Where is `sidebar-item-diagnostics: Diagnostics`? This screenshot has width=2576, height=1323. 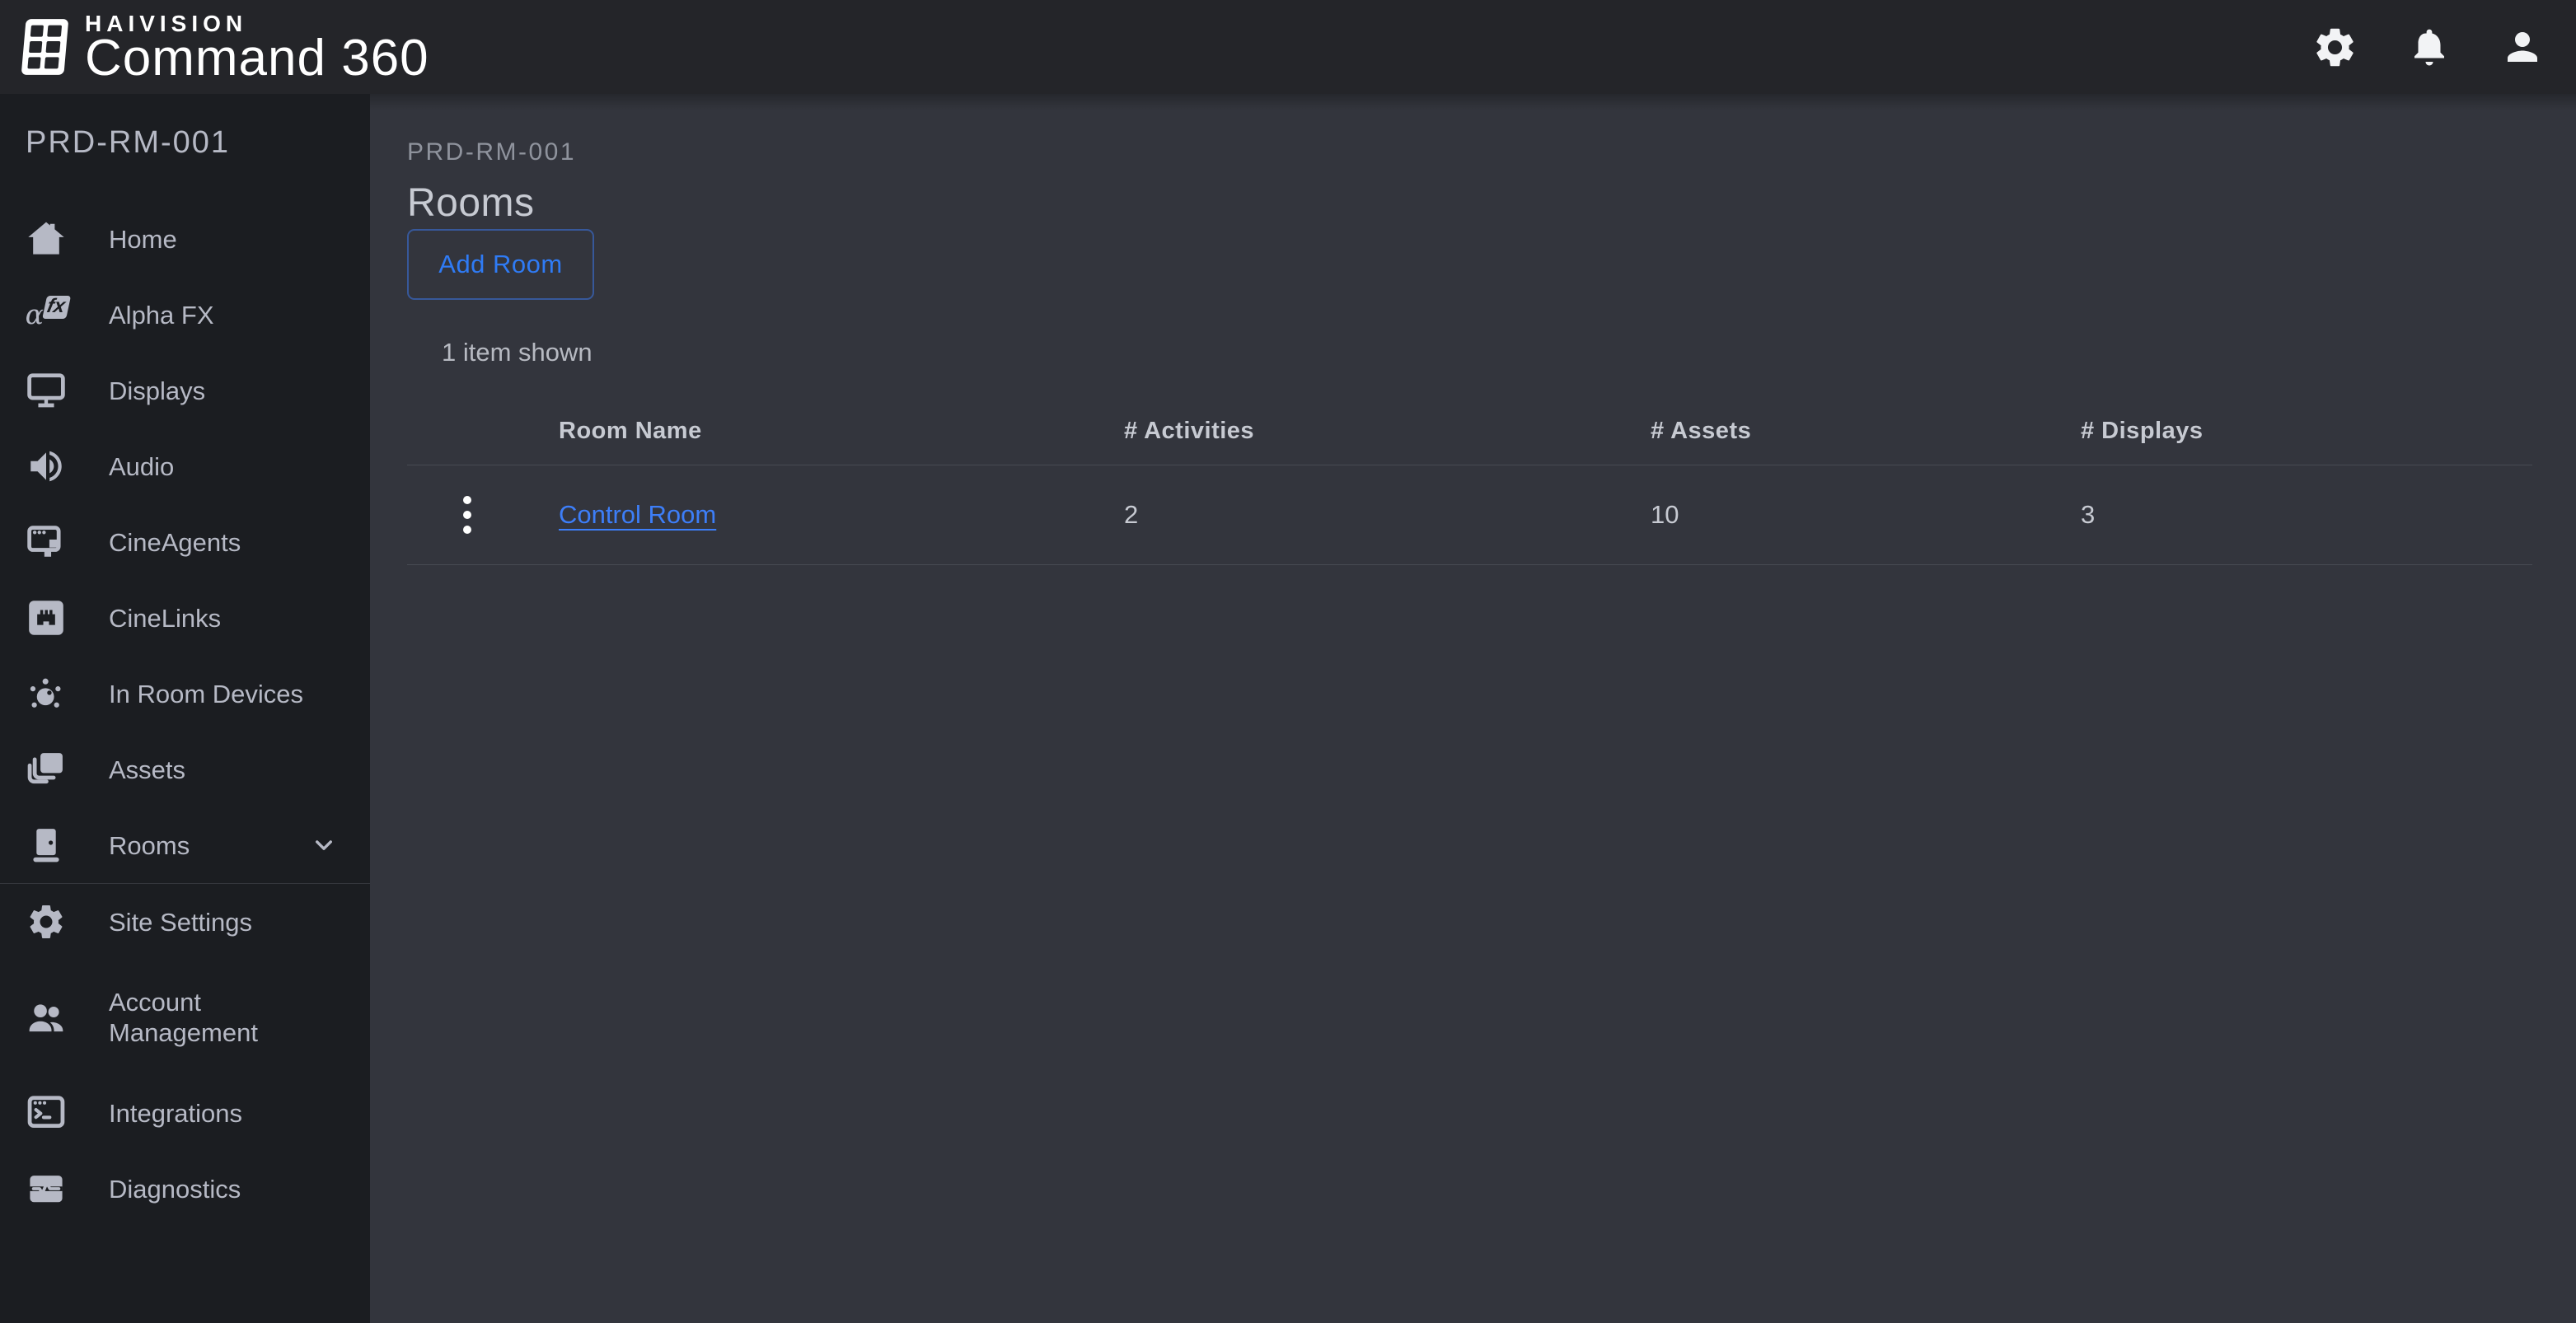
sidebar-item-diagnostics: Diagnostics is located at coordinates (185, 1189).